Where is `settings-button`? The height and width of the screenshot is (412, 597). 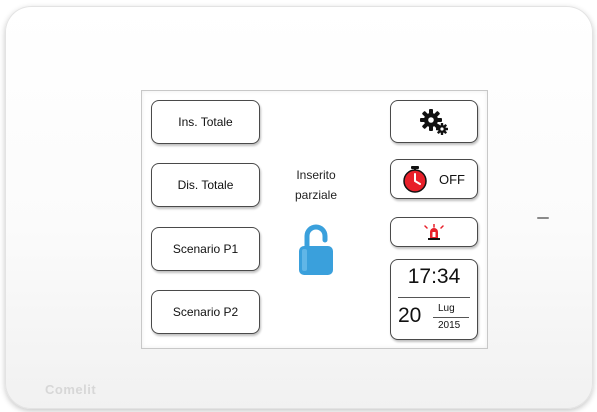 settings-button is located at coordinates (434, 121).